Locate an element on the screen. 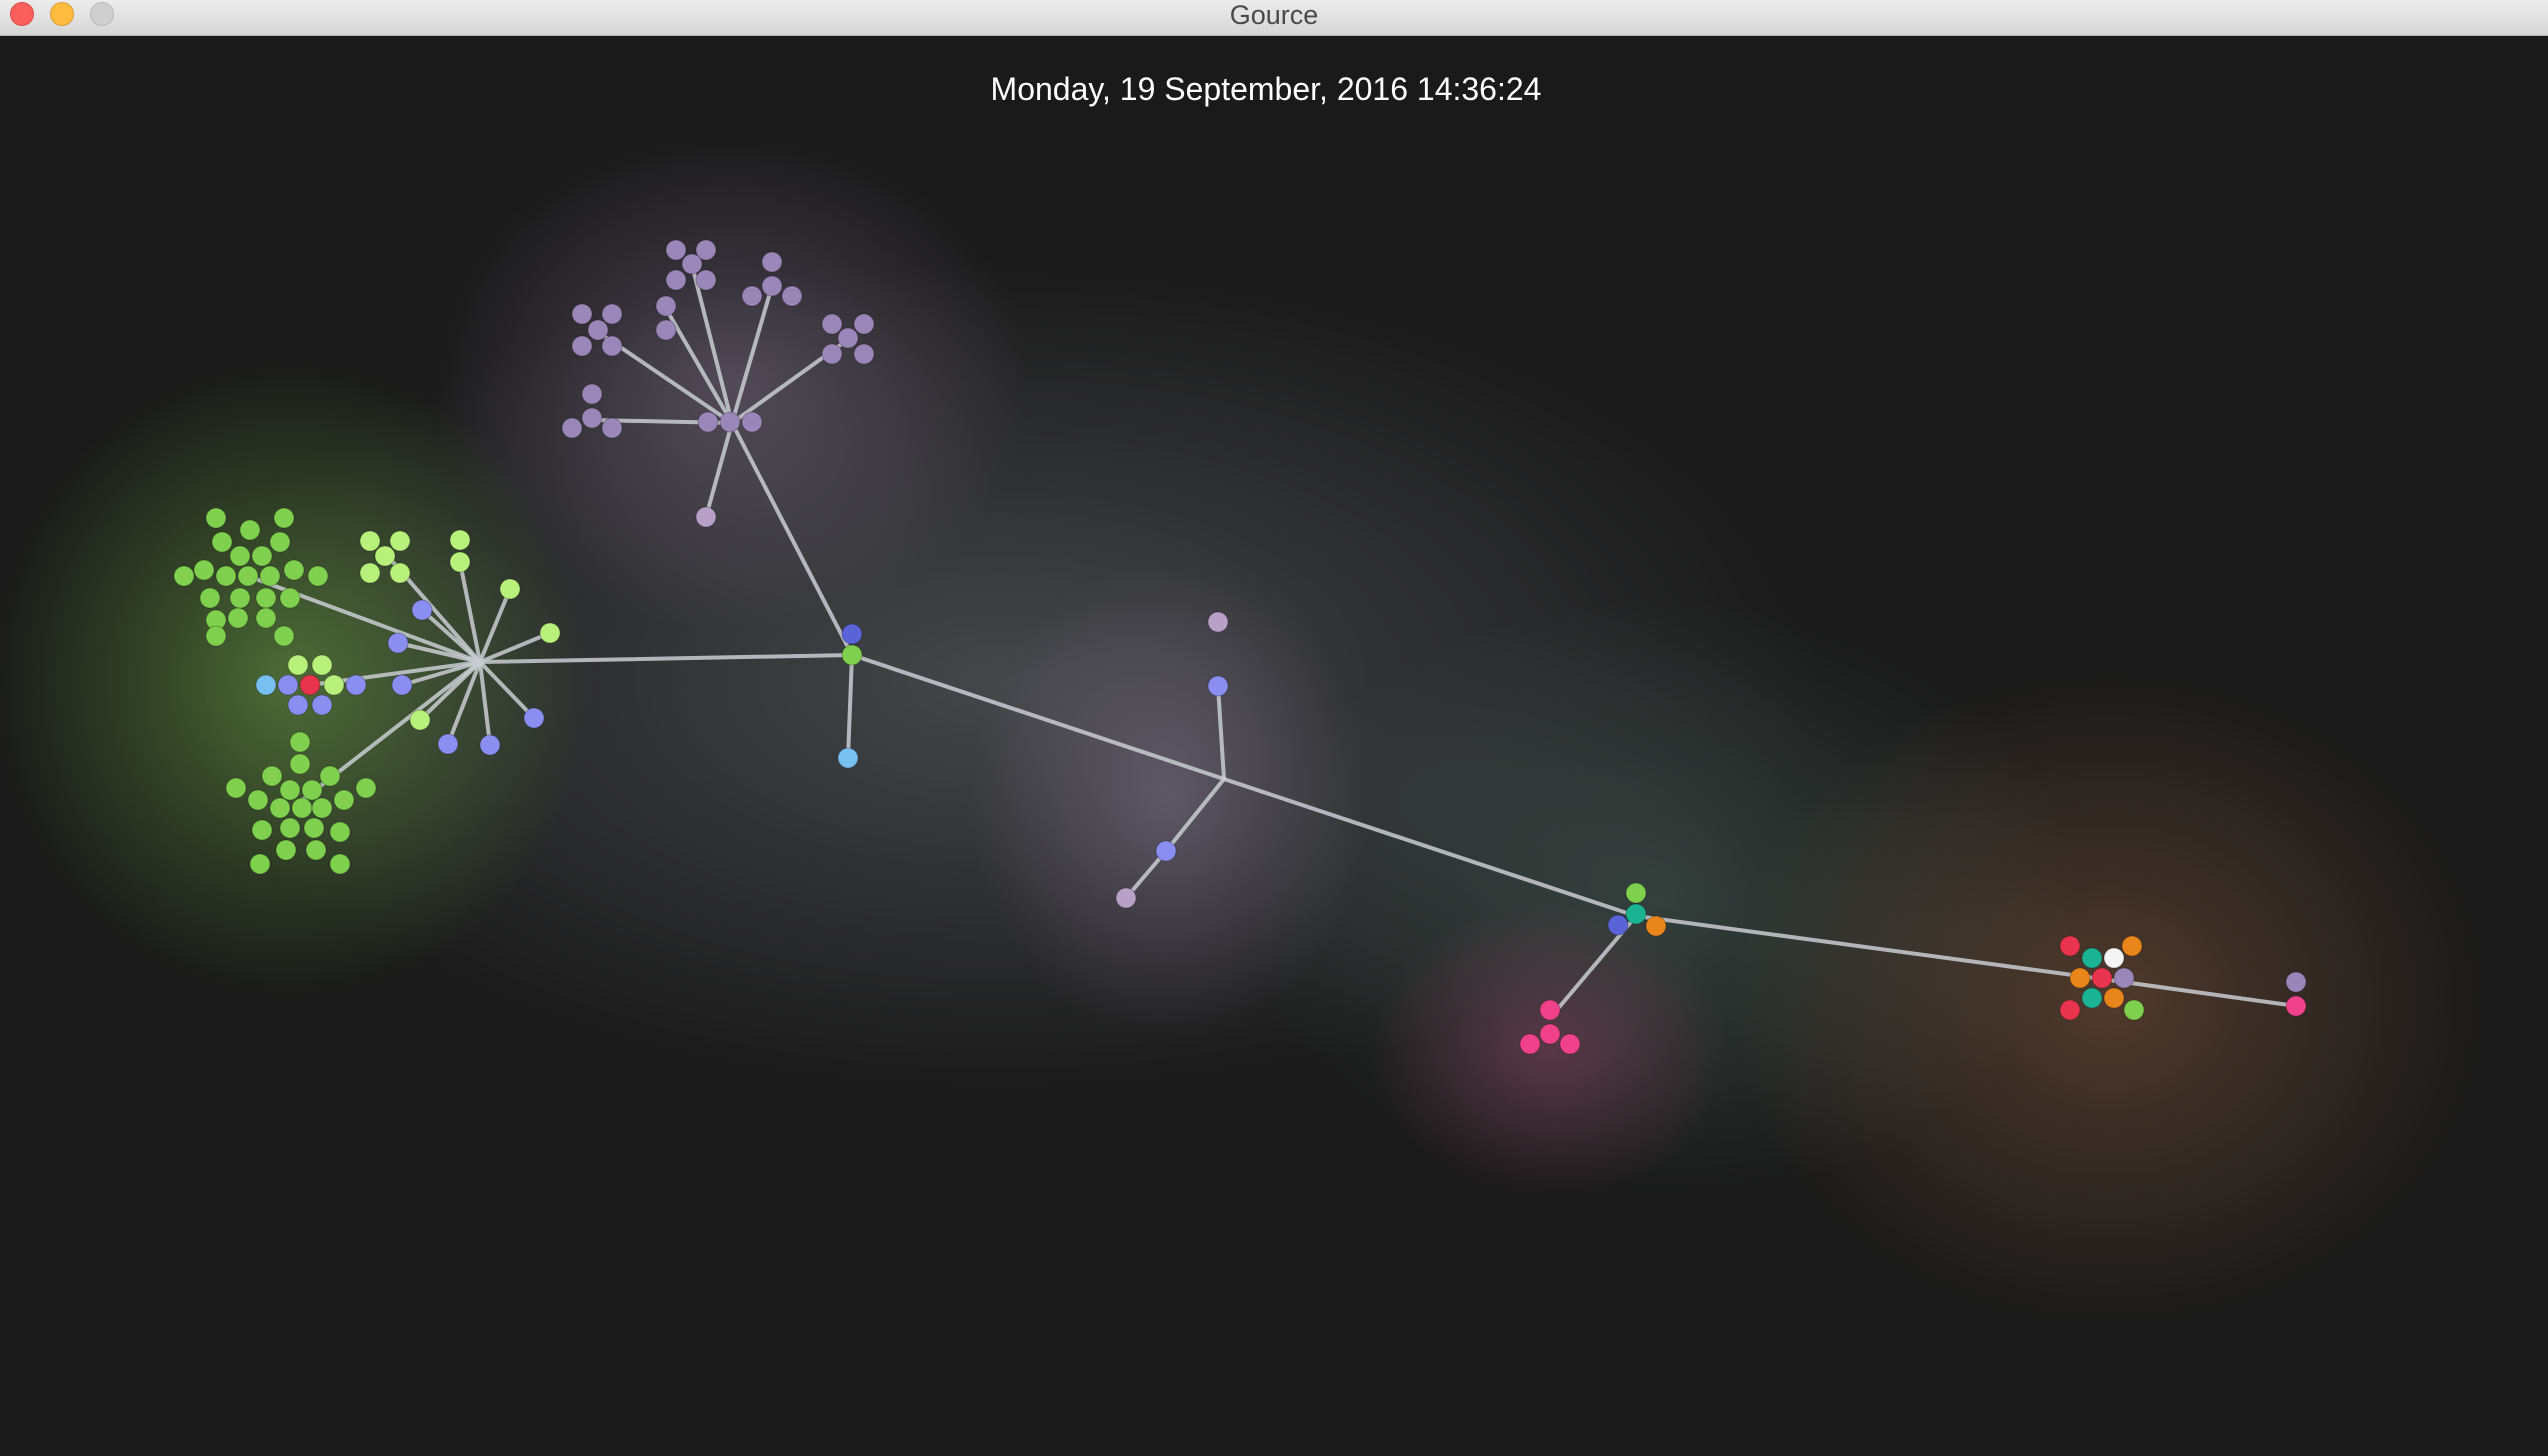 Image resolution: width=2548 pixels, height=1456 pixels. window-title: Gource is located at coordinates (1274, 15).